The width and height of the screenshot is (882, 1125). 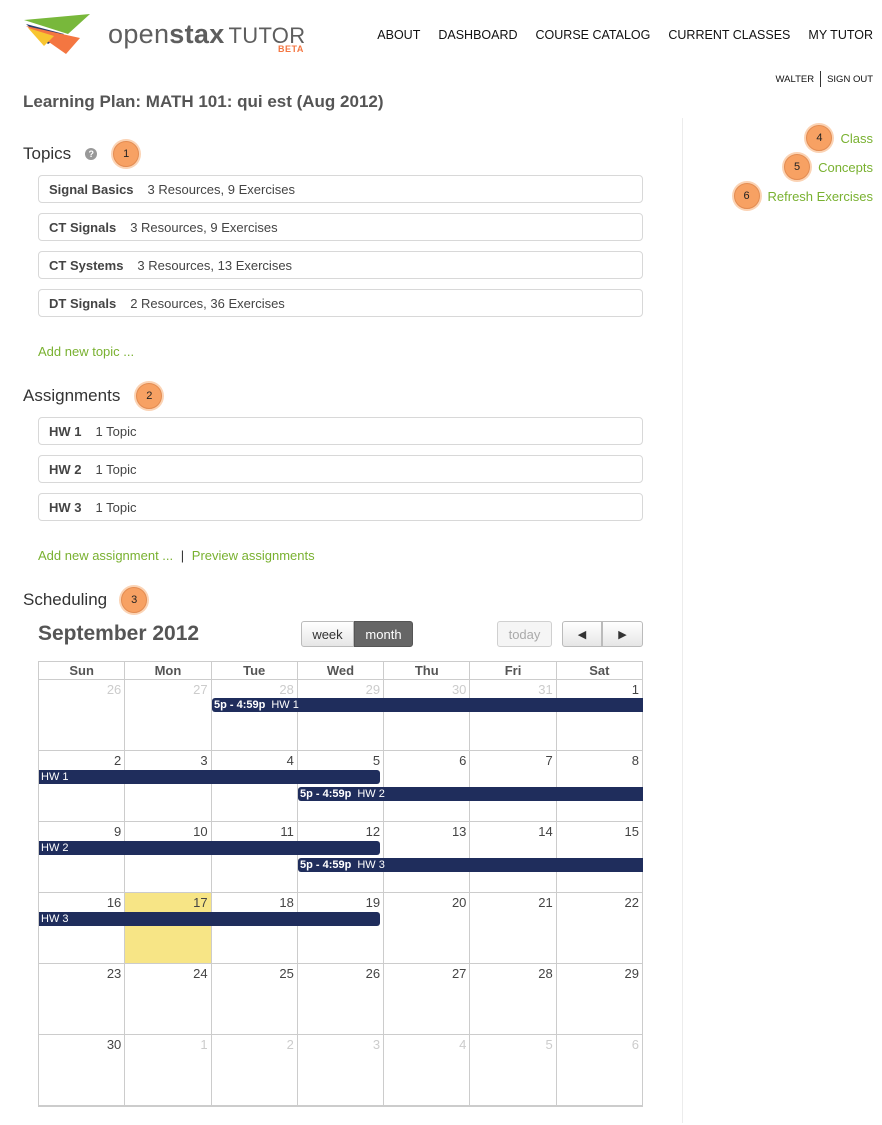 What do you see at coordinates (55, 848) in the screenshot?
I see `event-title: HW 2` at bounding box center [55, 848].